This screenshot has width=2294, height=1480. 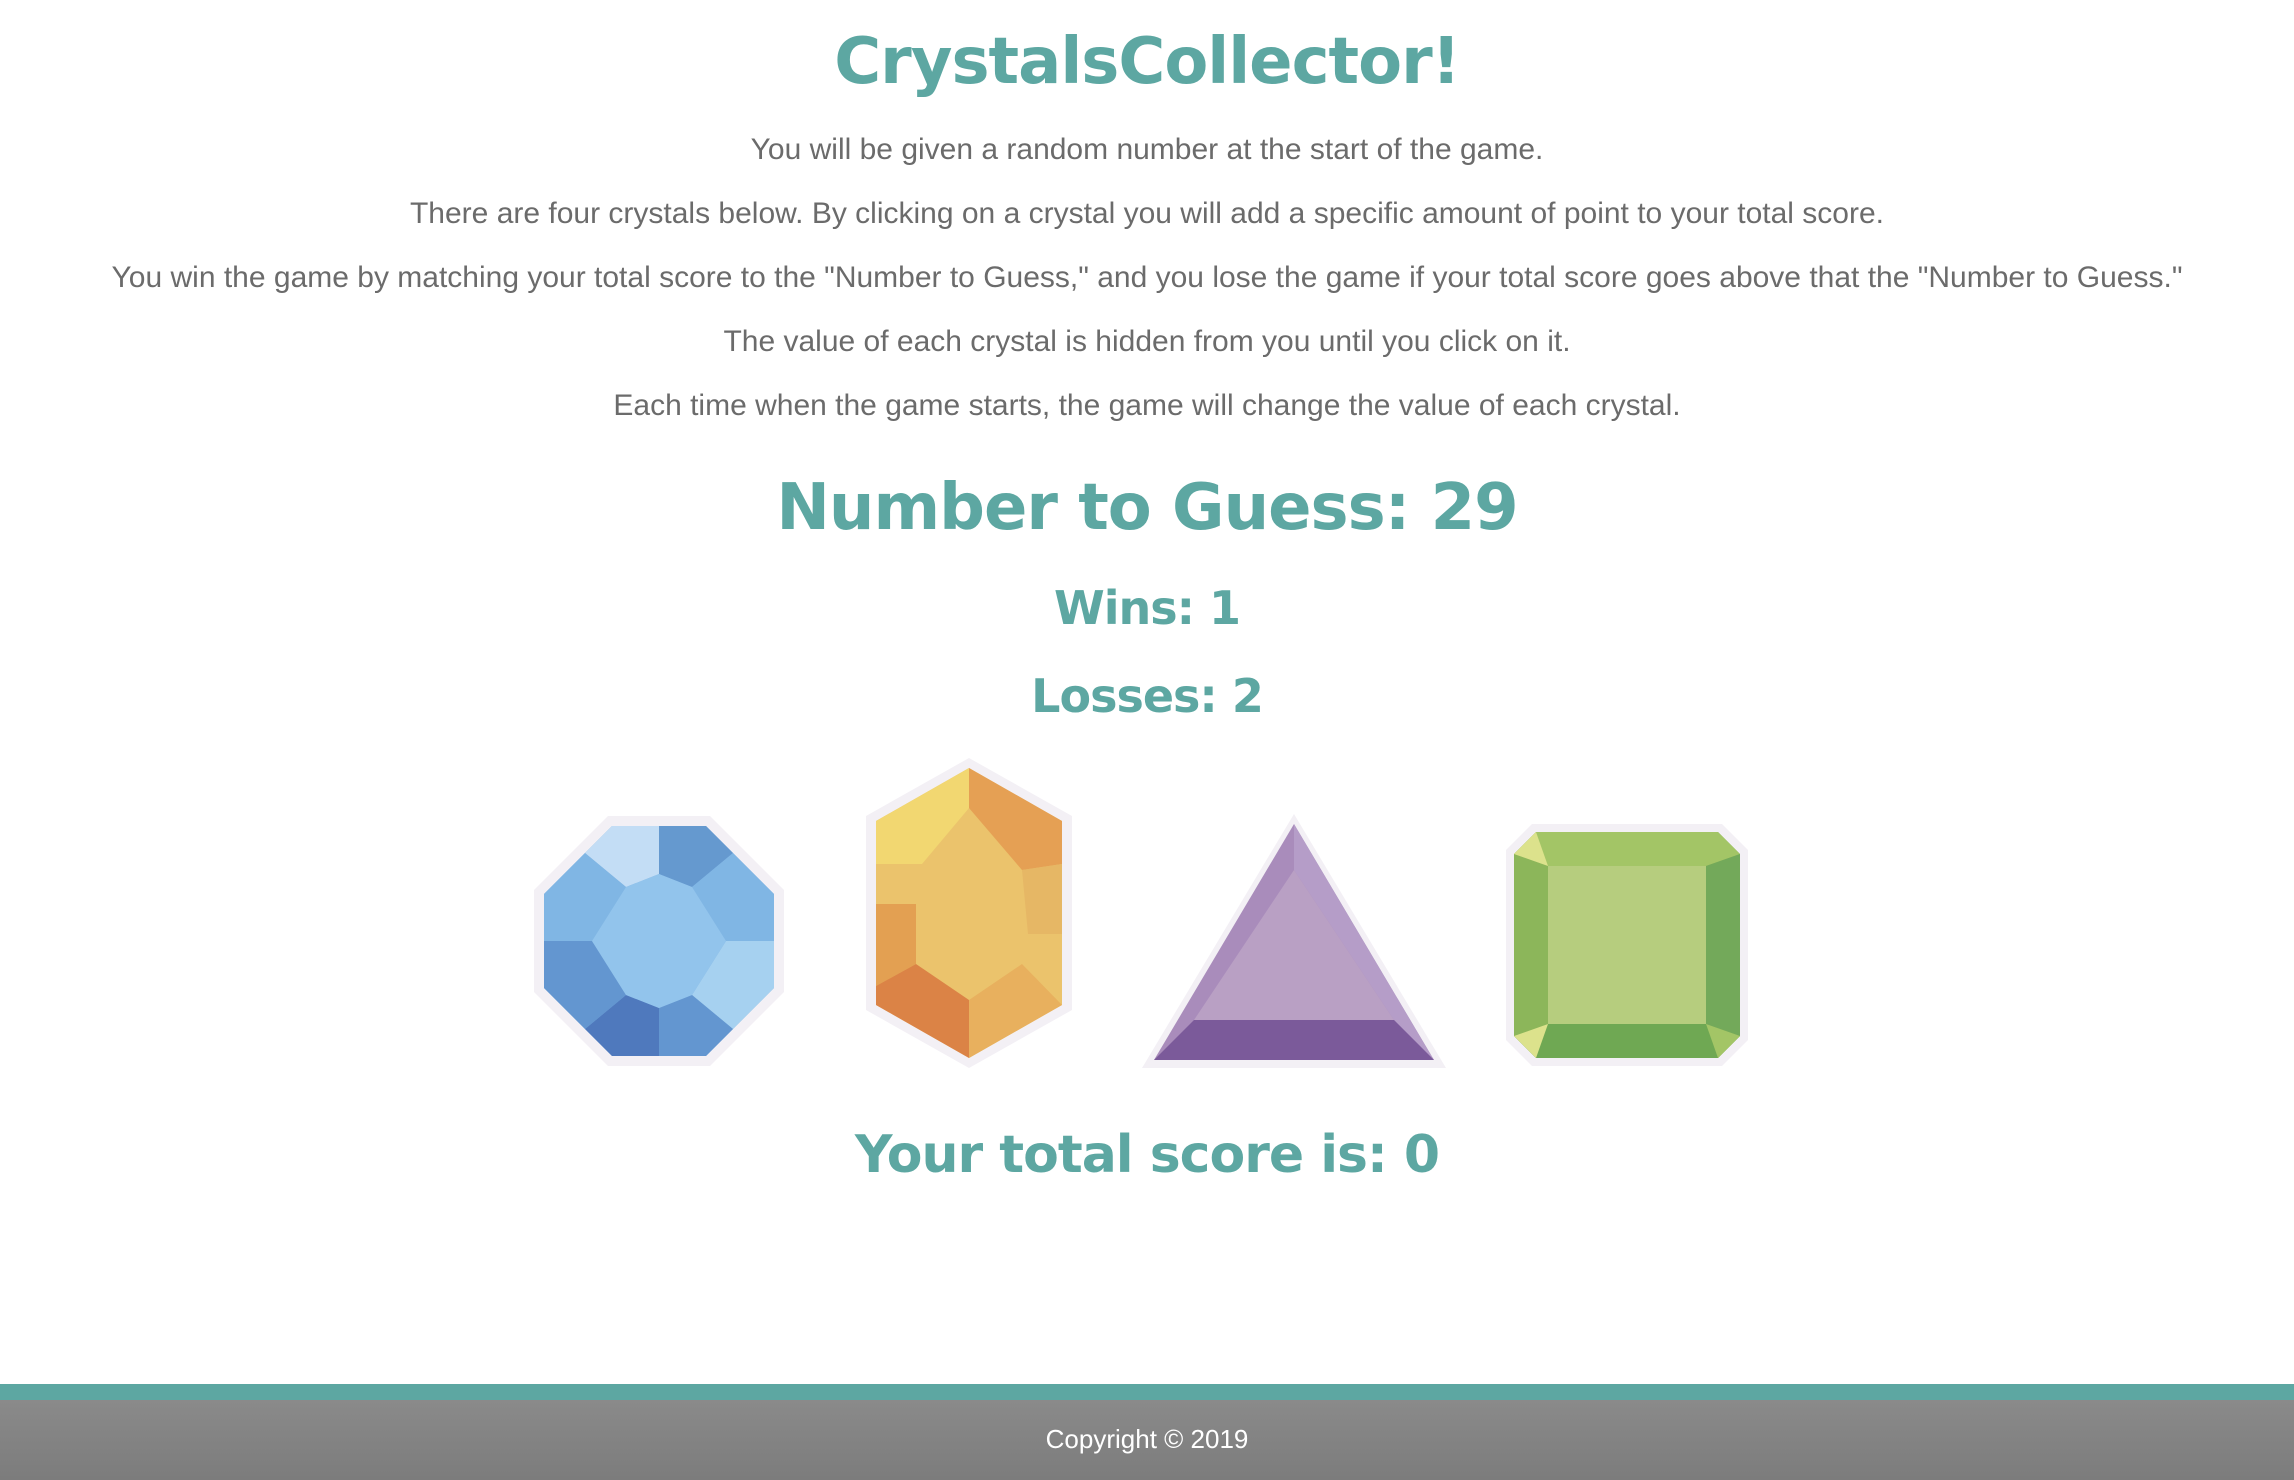 What do you see at coordinates (1147, 62) in the screenshot?
I see `page-title: CrystalsCollector!` at bounding box center [1147, 62].